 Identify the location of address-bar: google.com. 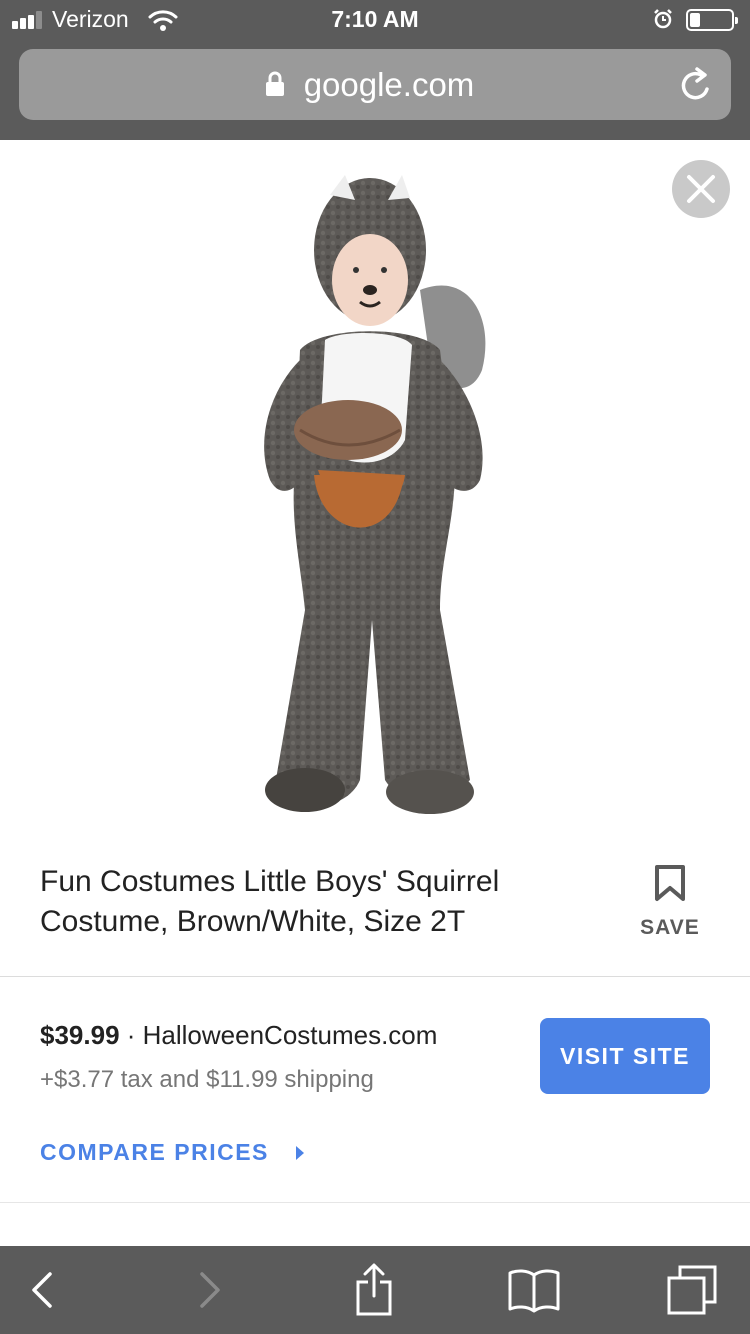
(375, 84).